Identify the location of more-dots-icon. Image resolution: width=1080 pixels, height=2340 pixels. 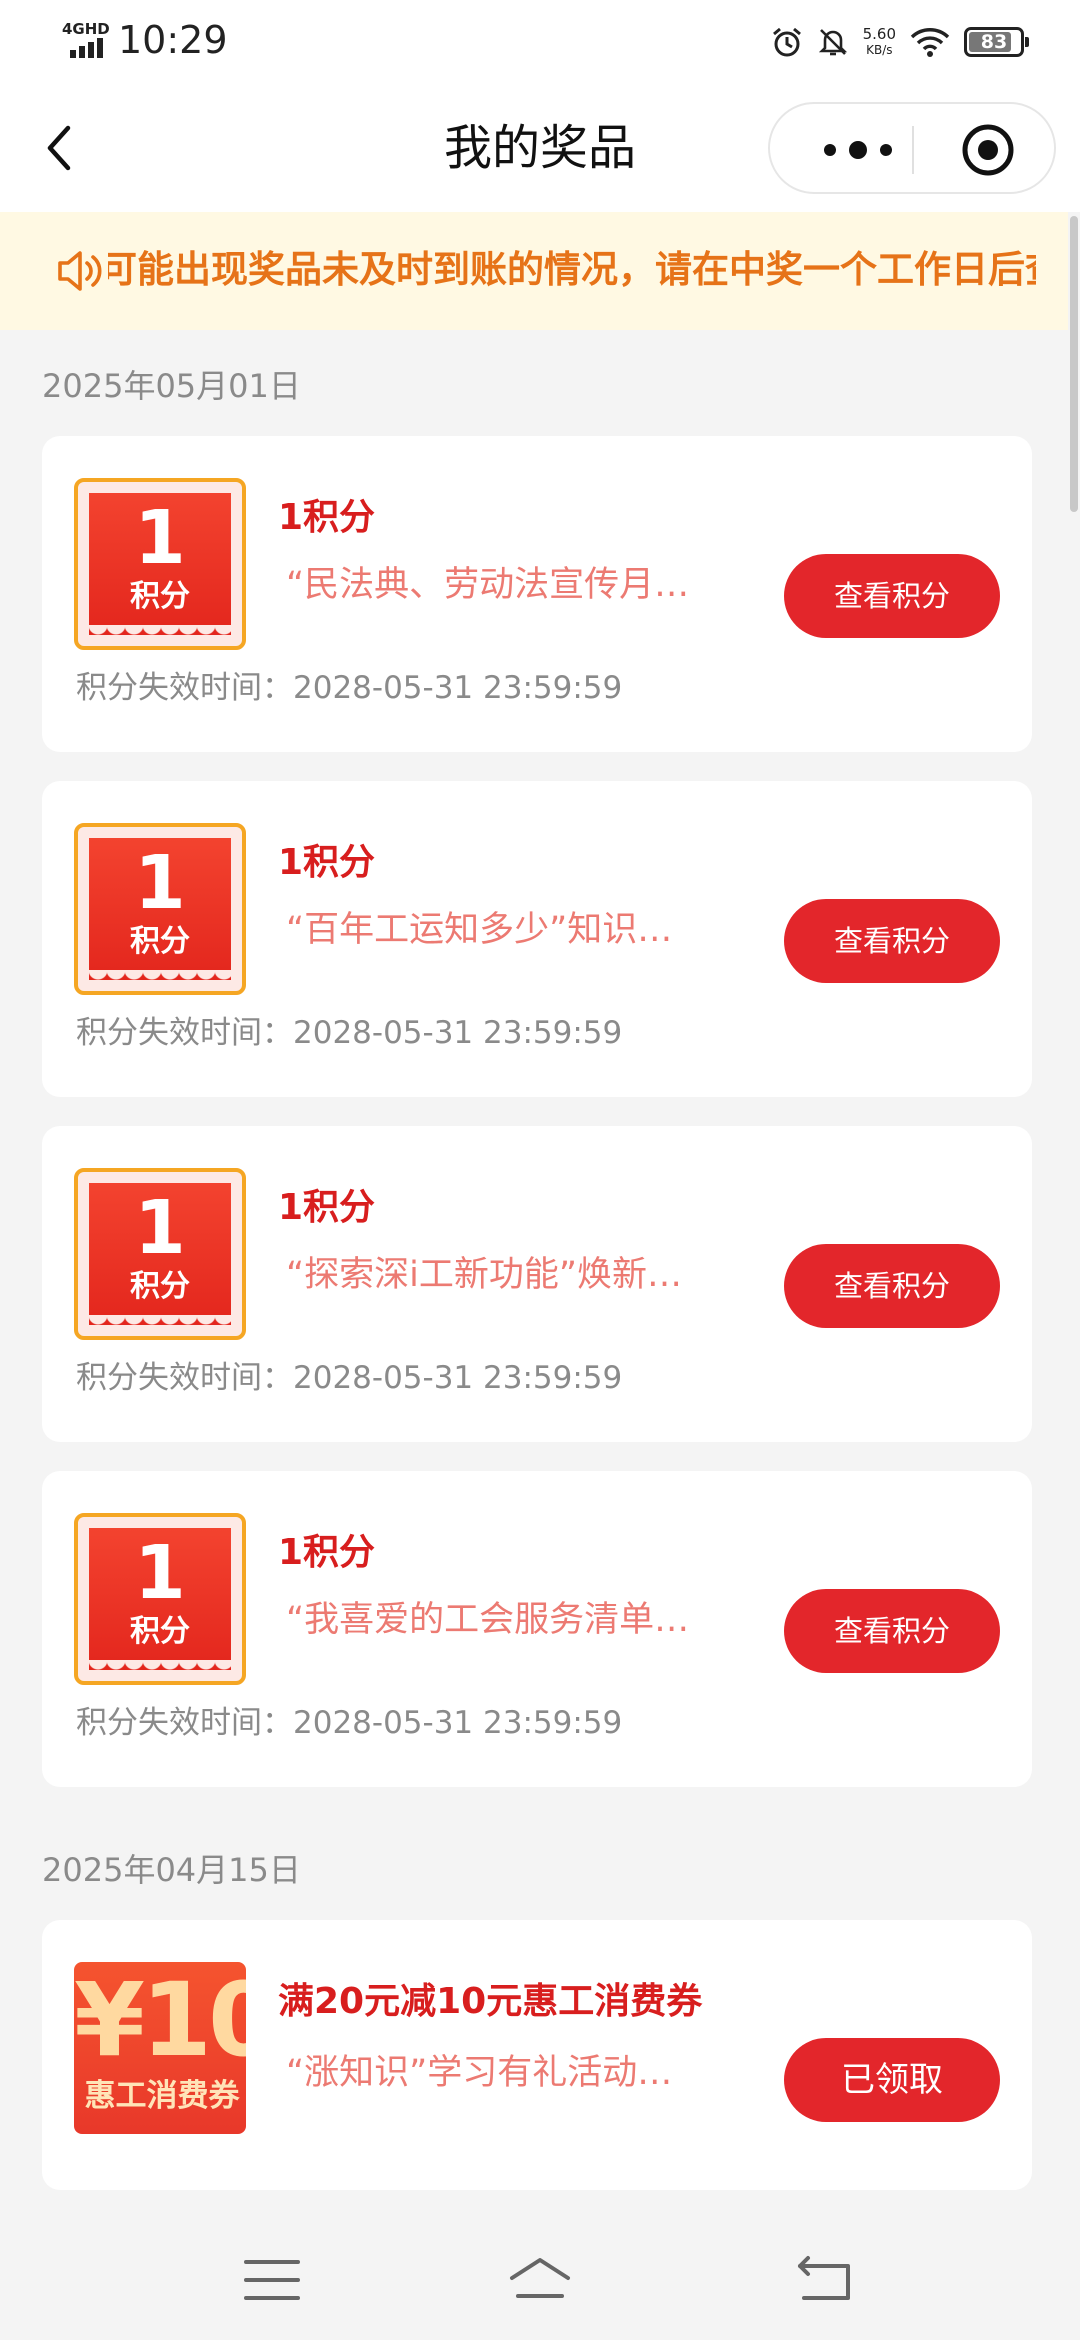
(858, 150).